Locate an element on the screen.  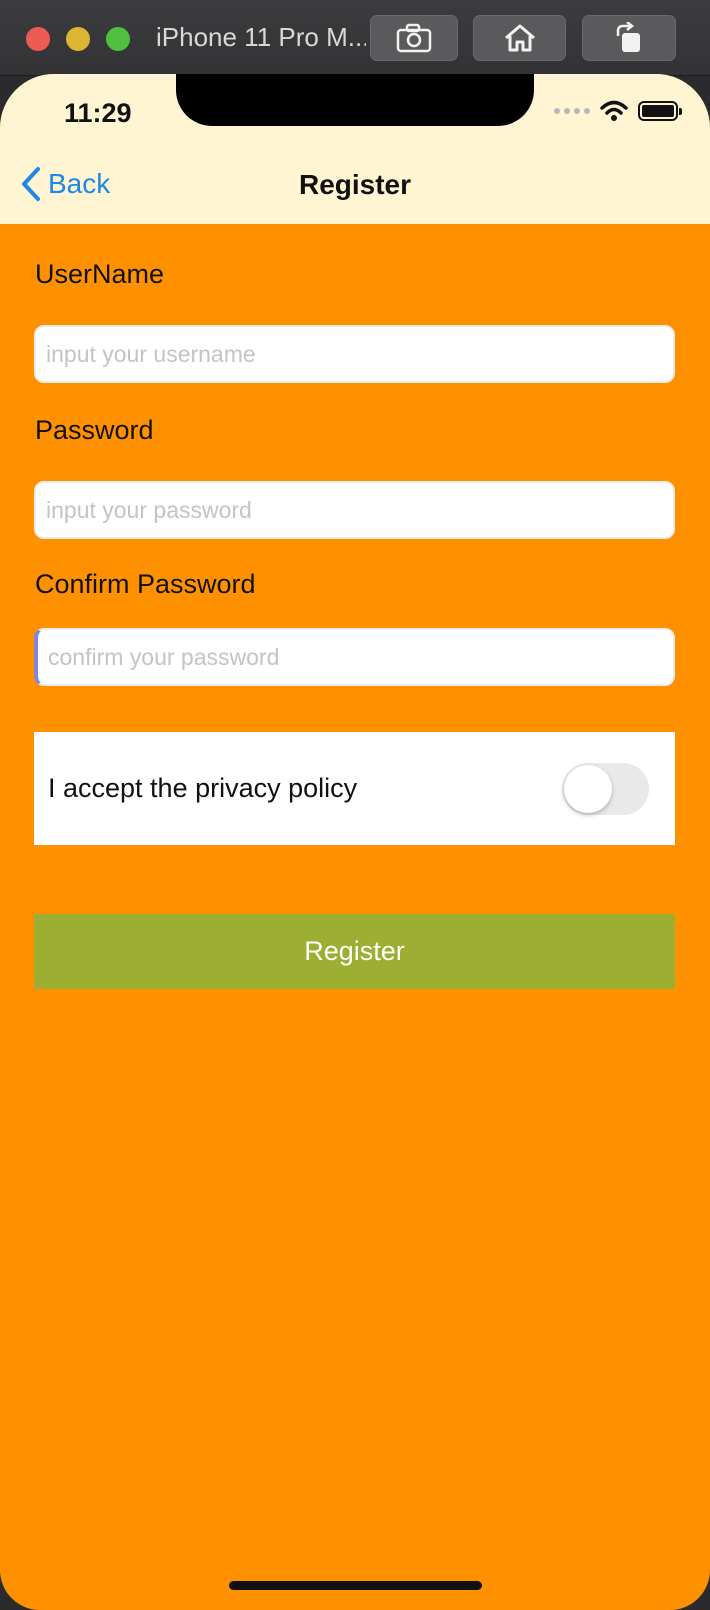
minimize-window-button is located at coordinates (78, 39).